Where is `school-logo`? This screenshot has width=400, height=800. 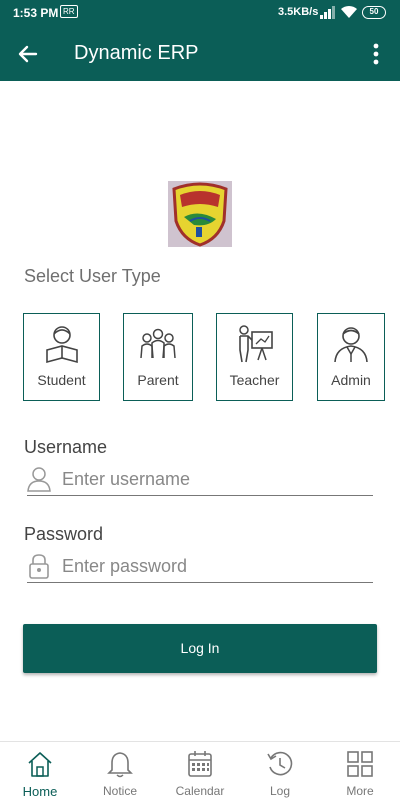 school-logo is located at coordinates (200, 214).